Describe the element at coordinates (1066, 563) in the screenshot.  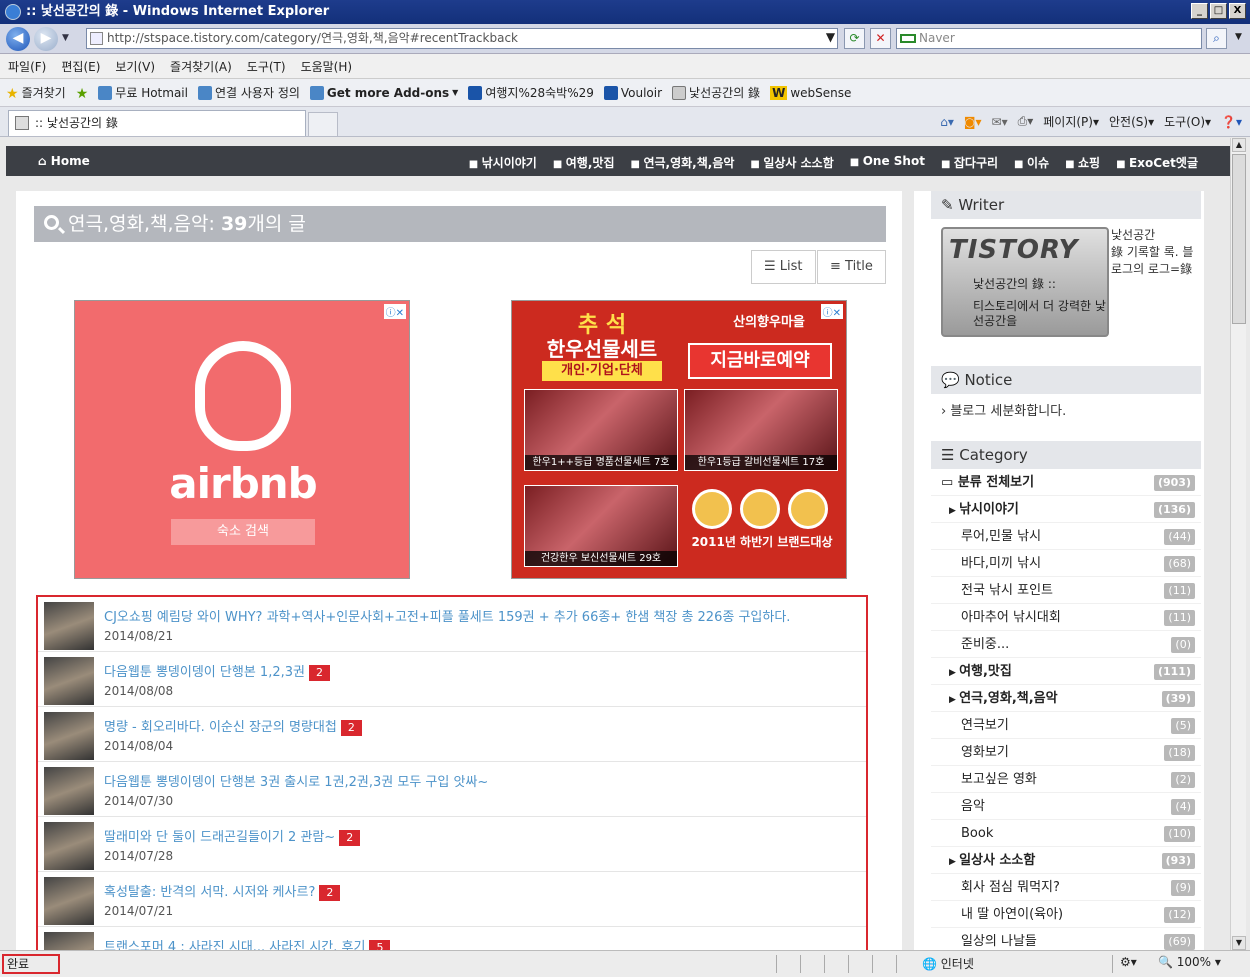
I see `category-item: 바다,미끼 낚시 (68)` at that location.